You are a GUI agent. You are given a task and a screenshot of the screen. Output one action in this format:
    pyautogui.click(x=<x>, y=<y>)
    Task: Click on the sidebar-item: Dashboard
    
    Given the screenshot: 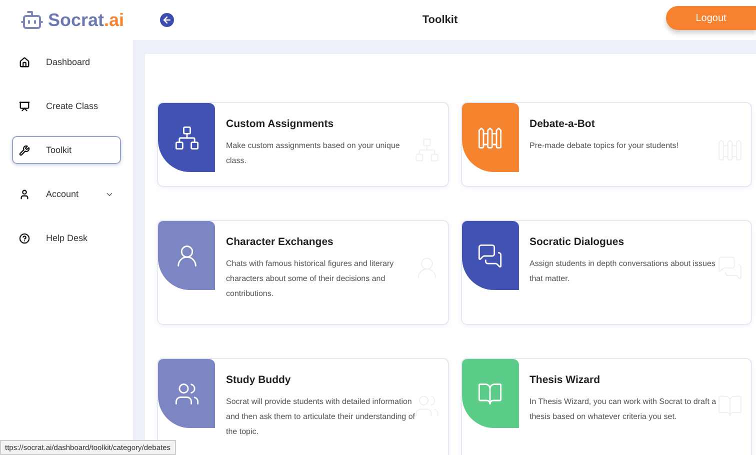 What is the action you would take?
    pyautogui.click(x=66, y=62)
    